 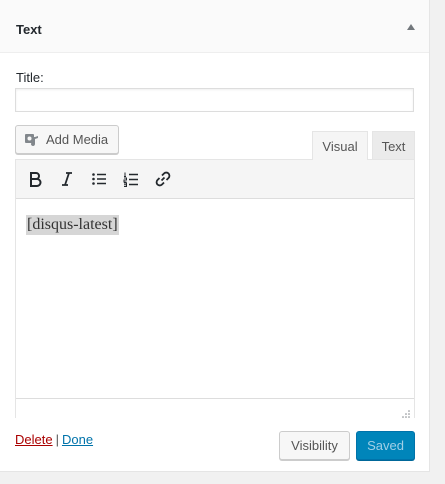 What do you see at coordinates (215, 179) in the screenshot?
I see `editor-toolbar` at bounding box center [215, 179].